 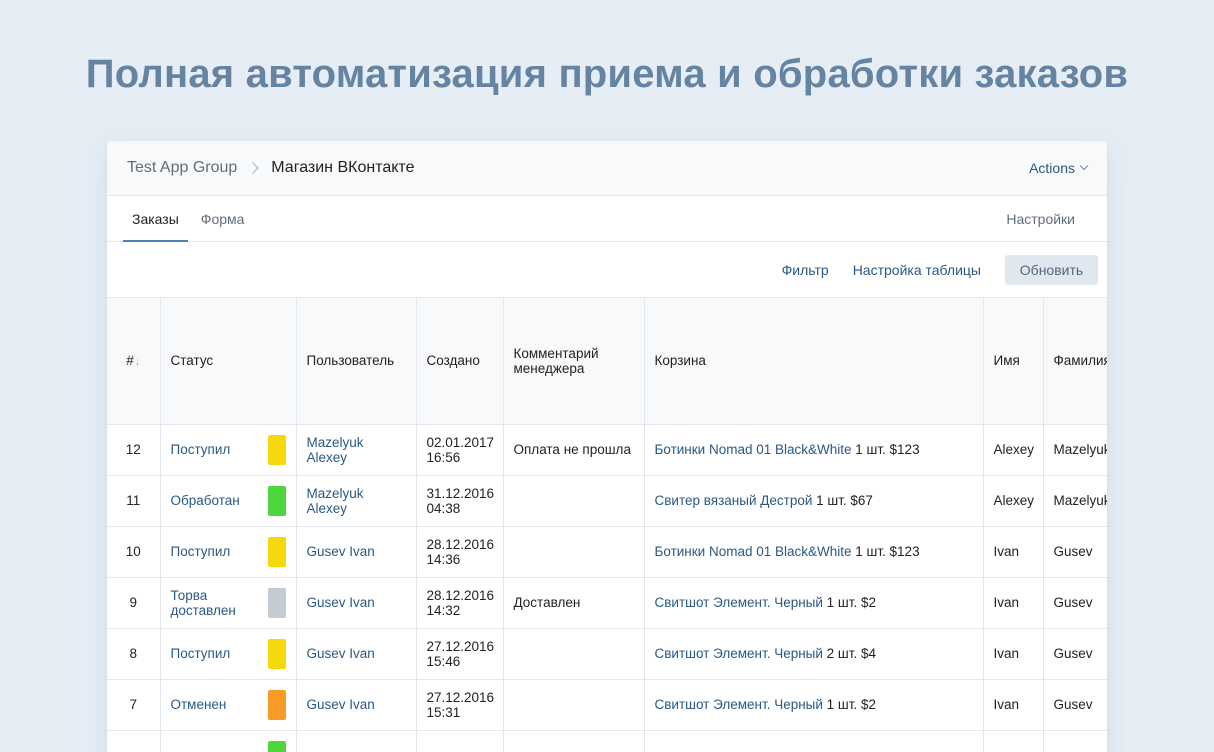 I want to click on filter-link: Фильтр, so click(x=805, y=270).